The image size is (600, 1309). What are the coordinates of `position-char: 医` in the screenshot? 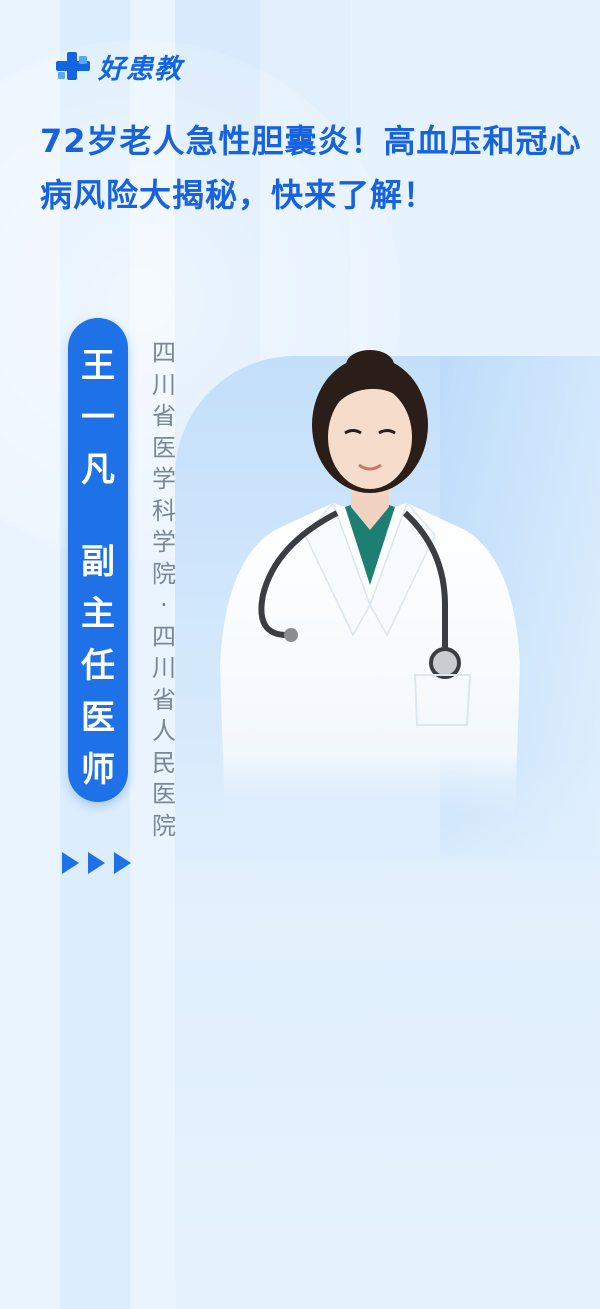 It's located at (98, 718).